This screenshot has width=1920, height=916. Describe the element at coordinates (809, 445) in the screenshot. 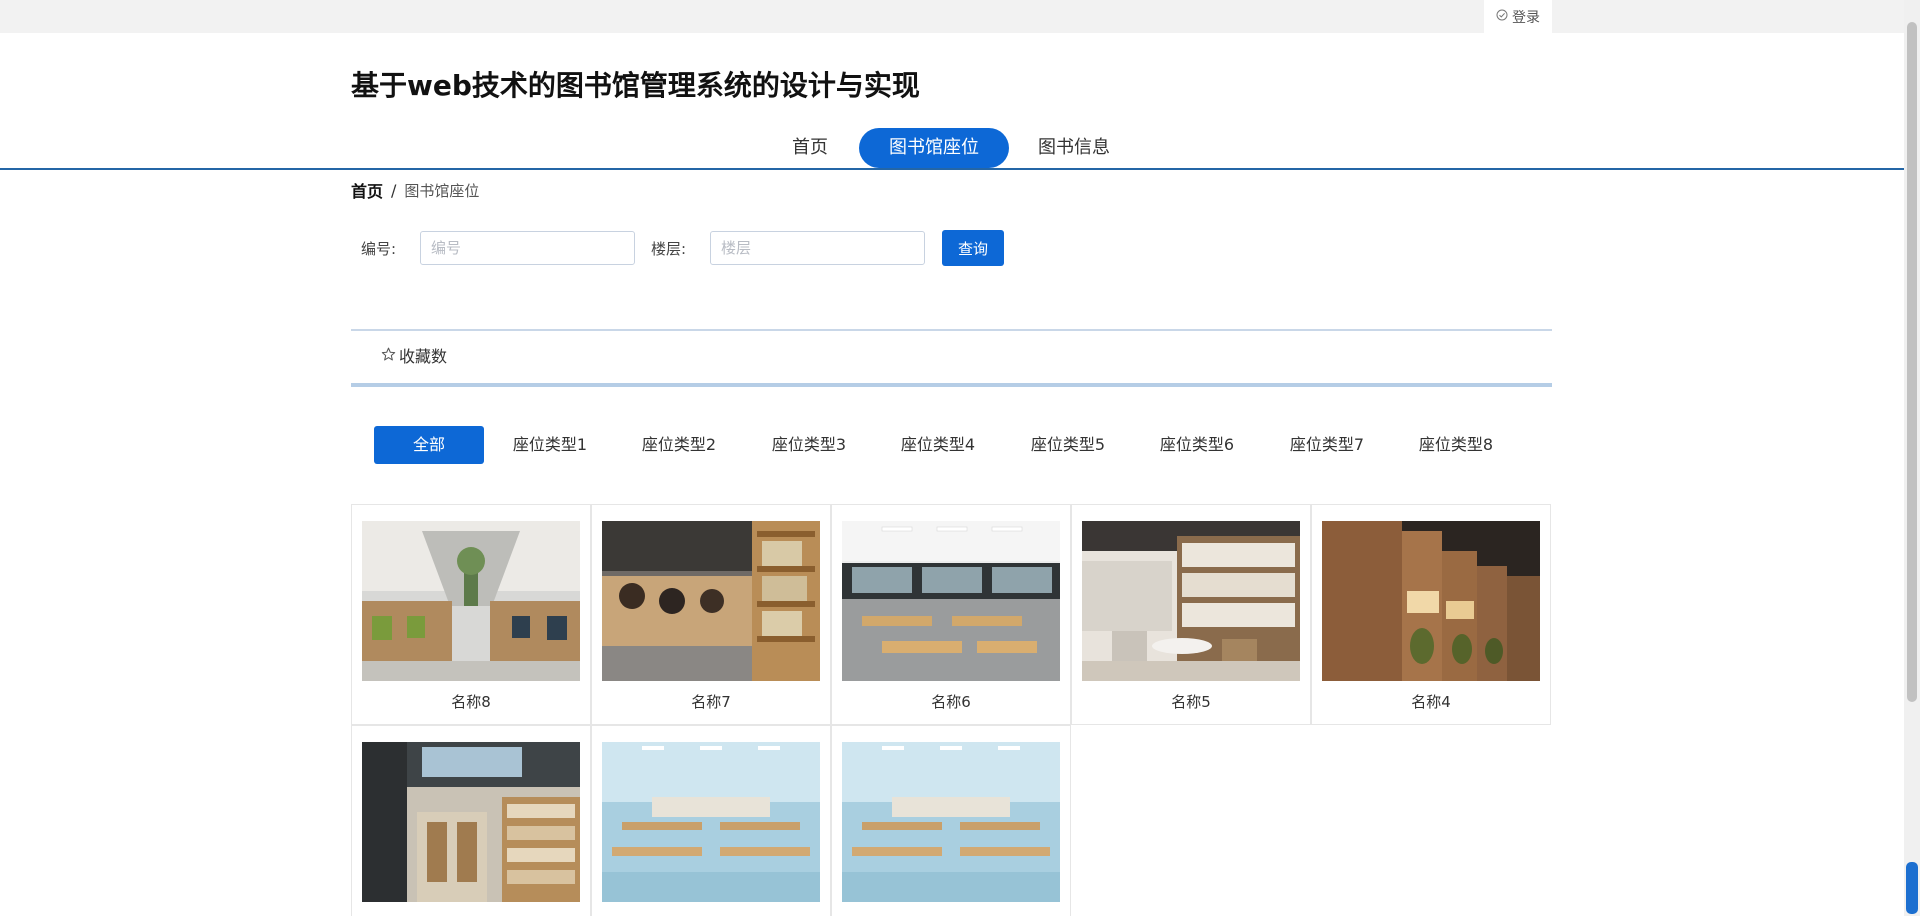

I see `category-seat-type-3: 座位类型3` at that location.